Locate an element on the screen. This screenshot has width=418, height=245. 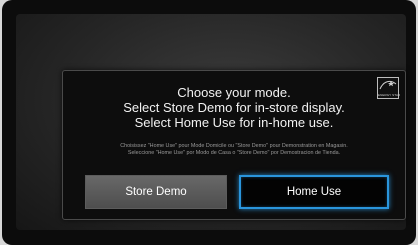
dialog-home-instruction: Select Home Use for in-home use. is located at coordinates (234, 122).